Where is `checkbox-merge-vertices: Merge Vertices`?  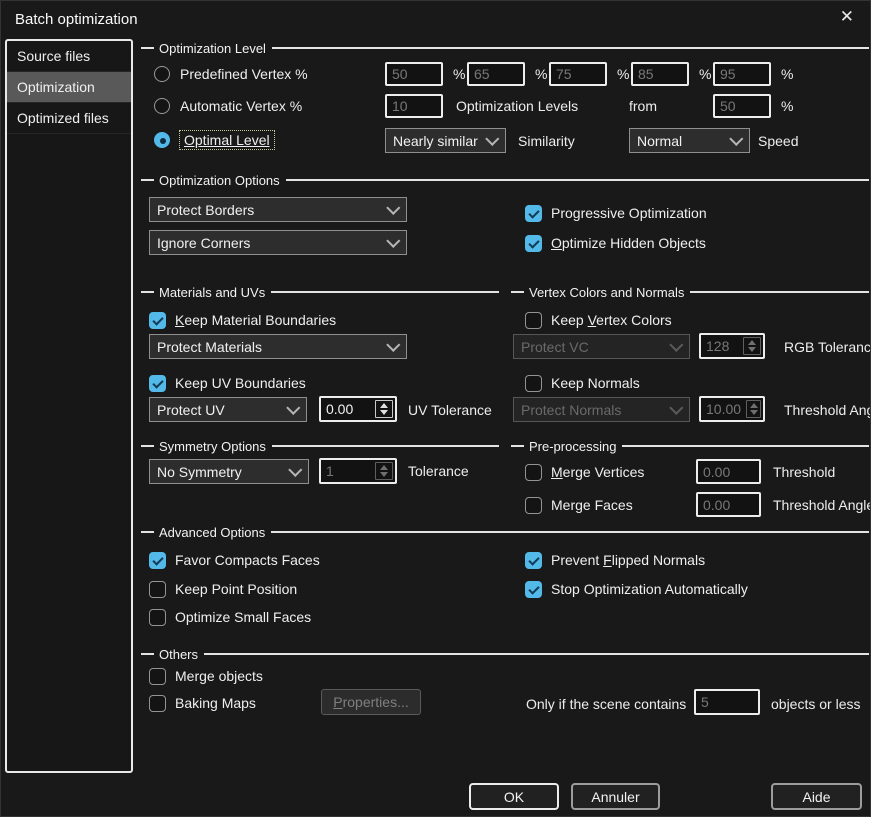
checkbox-merge-vertices: Merge Vertices is located at coordinates (584, 472).